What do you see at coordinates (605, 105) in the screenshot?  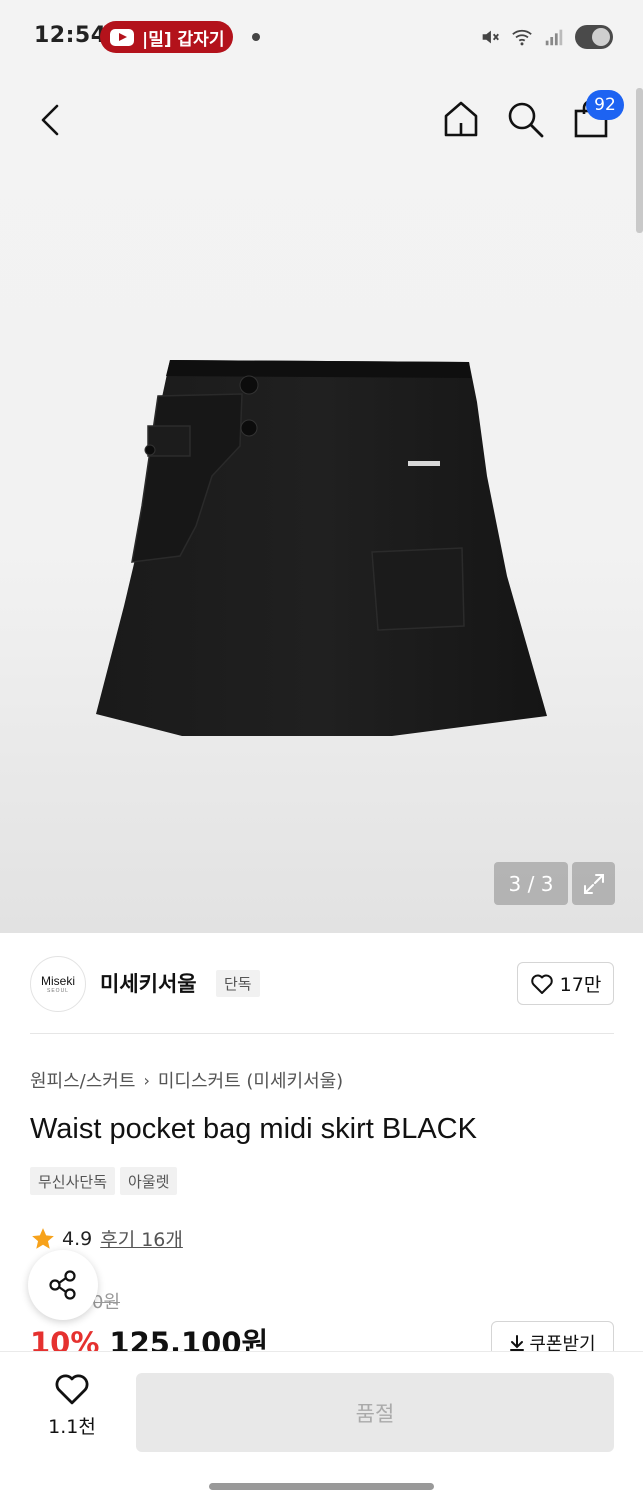 I see `cart-count-badge: 92` at bounding box center [605, 105].